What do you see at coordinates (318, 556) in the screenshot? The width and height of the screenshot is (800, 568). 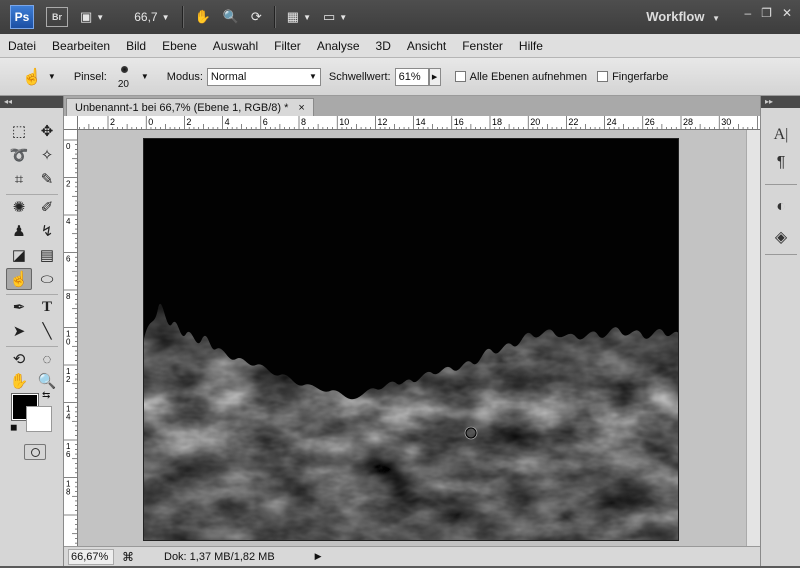 I see `status-menu-arrow-icon: ▶` at bounding box center [318, 556].